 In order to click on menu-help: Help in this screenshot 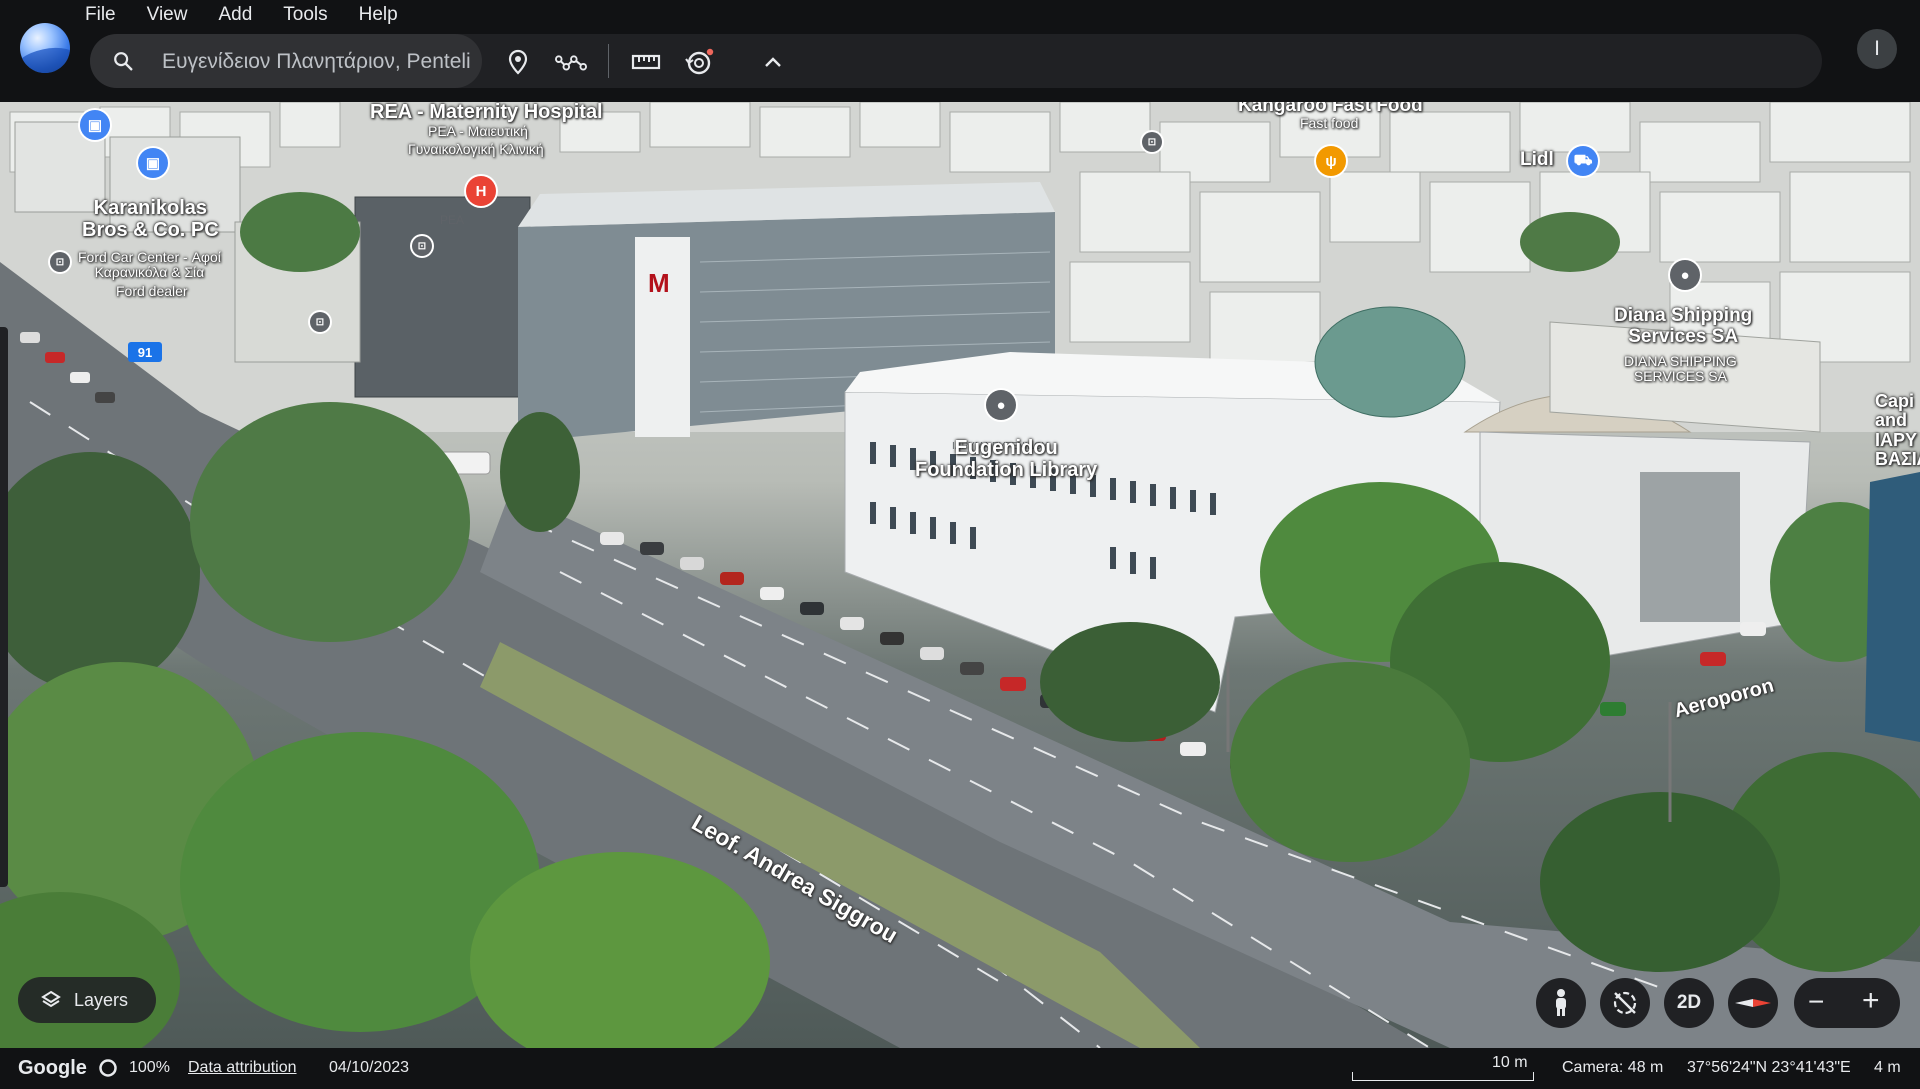, I will do `click(378, 15)`.